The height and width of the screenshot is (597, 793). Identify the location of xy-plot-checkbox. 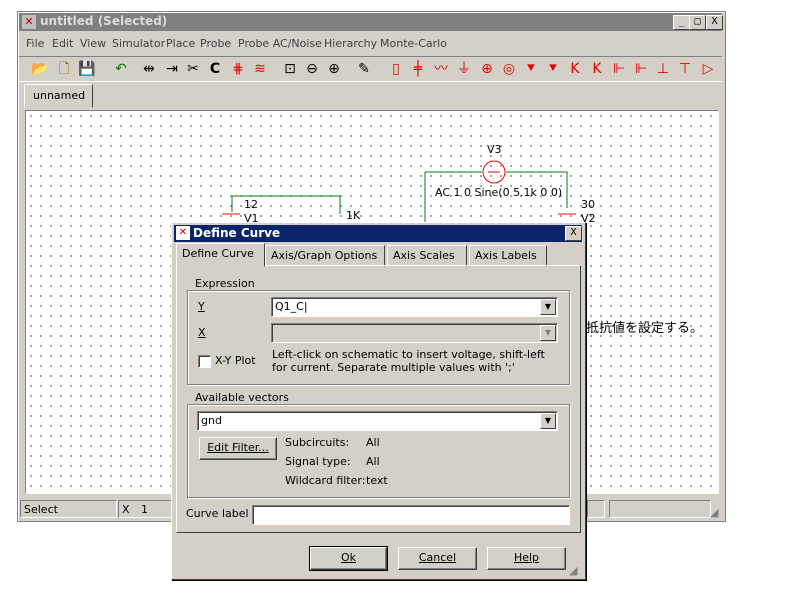
(204, 361).